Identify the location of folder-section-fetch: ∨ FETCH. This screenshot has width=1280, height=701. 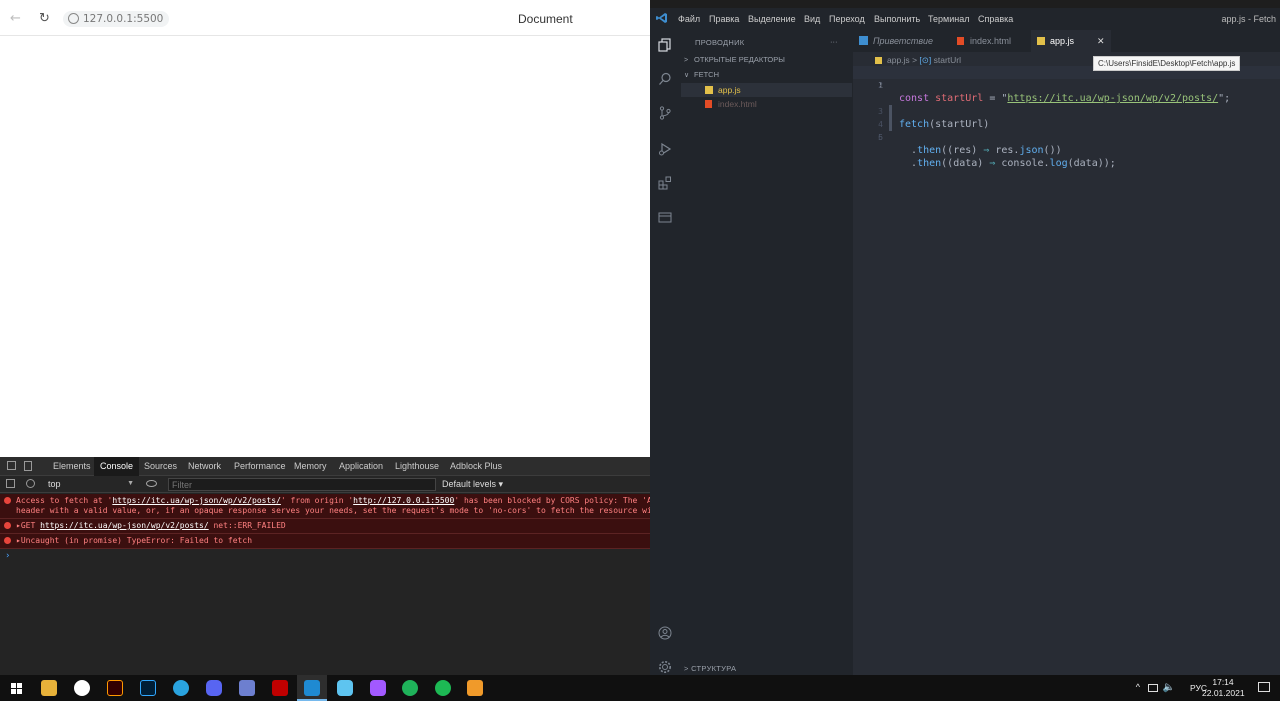
(768, 75).